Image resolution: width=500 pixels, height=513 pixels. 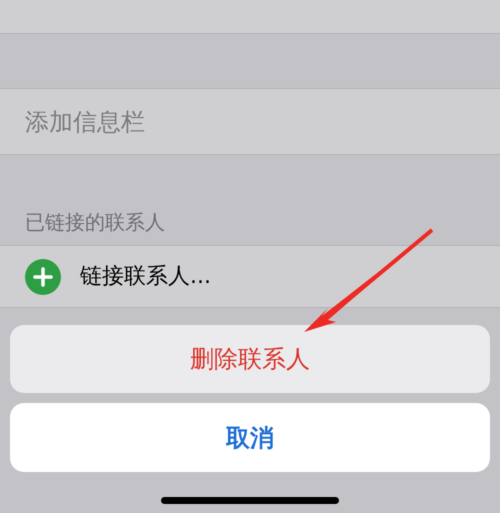 What do you see at coordinates (250, 437) in the screenshot?
I see `cancel-button: 取消` at bounding box center [250, 437].